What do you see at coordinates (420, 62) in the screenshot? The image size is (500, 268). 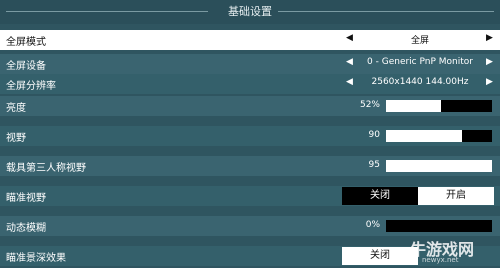 I see `setting-value: 0 - Generic PnP Monitor` at bounding box center [420, 62].